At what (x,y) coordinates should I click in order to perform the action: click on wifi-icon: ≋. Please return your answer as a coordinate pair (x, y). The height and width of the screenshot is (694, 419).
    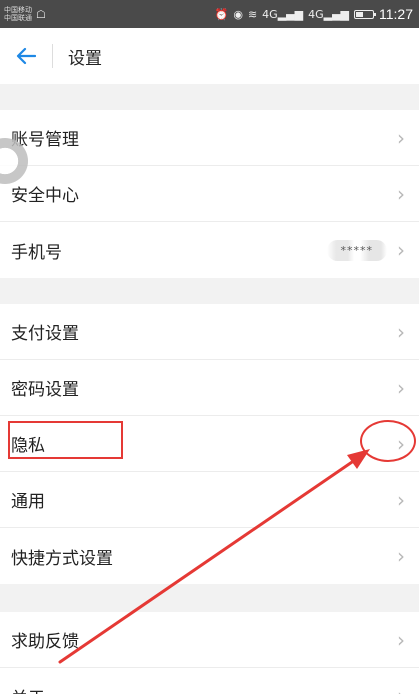
    Looking at the image, I should click on (252, 14).